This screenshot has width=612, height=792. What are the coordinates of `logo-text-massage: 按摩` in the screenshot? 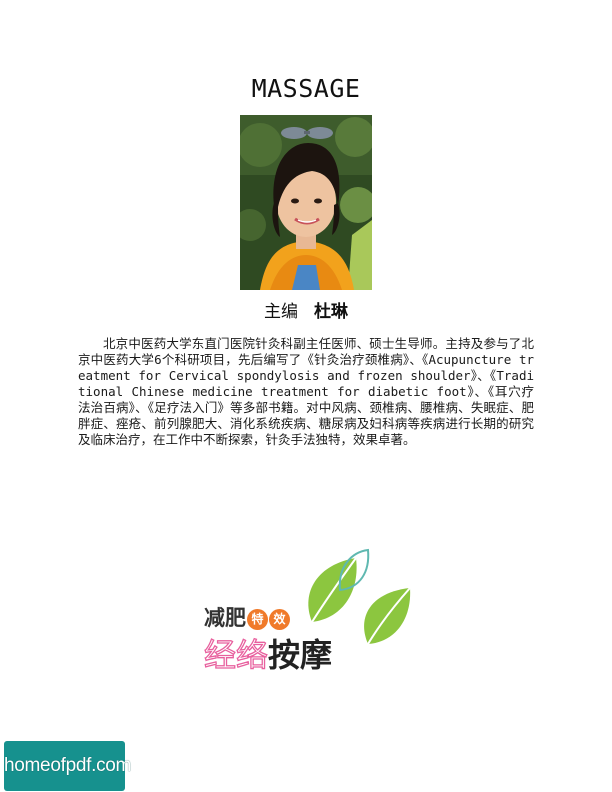 It's located at (300, 655).